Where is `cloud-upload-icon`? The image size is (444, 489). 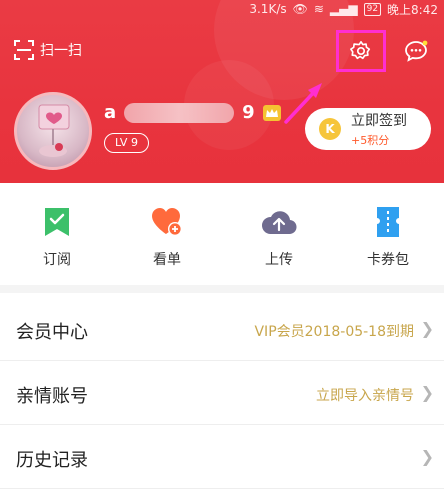
cloud-upload-icon is located at coordinates (279, 223).